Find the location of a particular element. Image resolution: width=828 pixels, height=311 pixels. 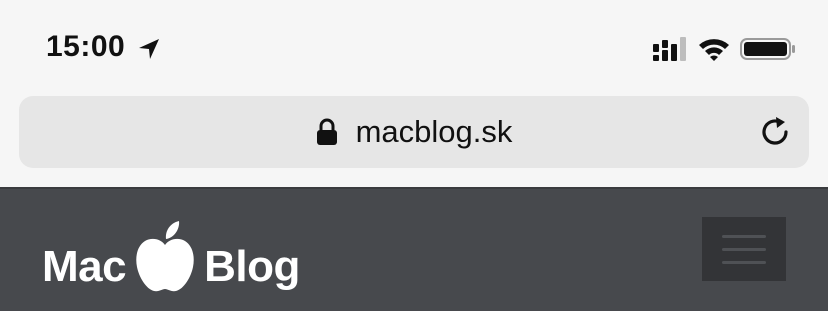

status-time: 15:00 is located at coordinates (86, 46).